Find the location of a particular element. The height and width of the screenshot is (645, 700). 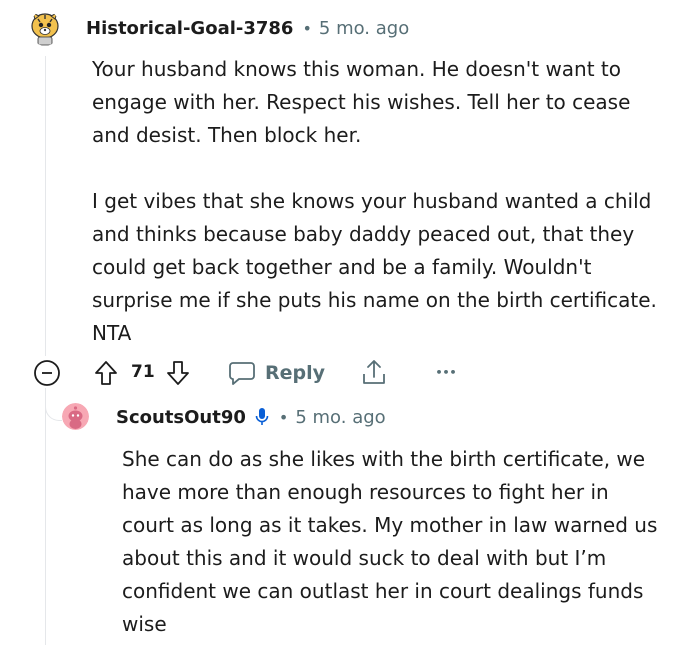

avatar is located at coordinates (45, 28).